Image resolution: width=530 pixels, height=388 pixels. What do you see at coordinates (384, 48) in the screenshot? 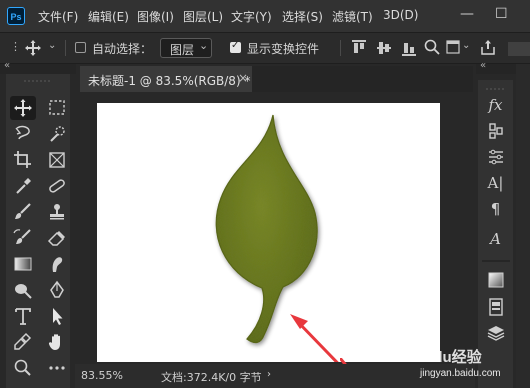
I see `align-vcenter-icon` at bounding box center [384, 48].